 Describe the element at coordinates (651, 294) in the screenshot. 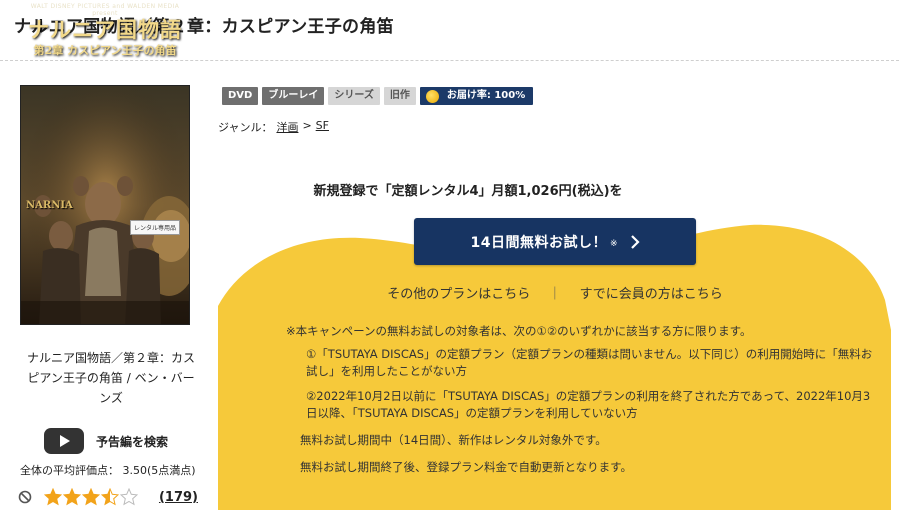

I see `member-login-link: すでに会員の方はこちら` at that location.